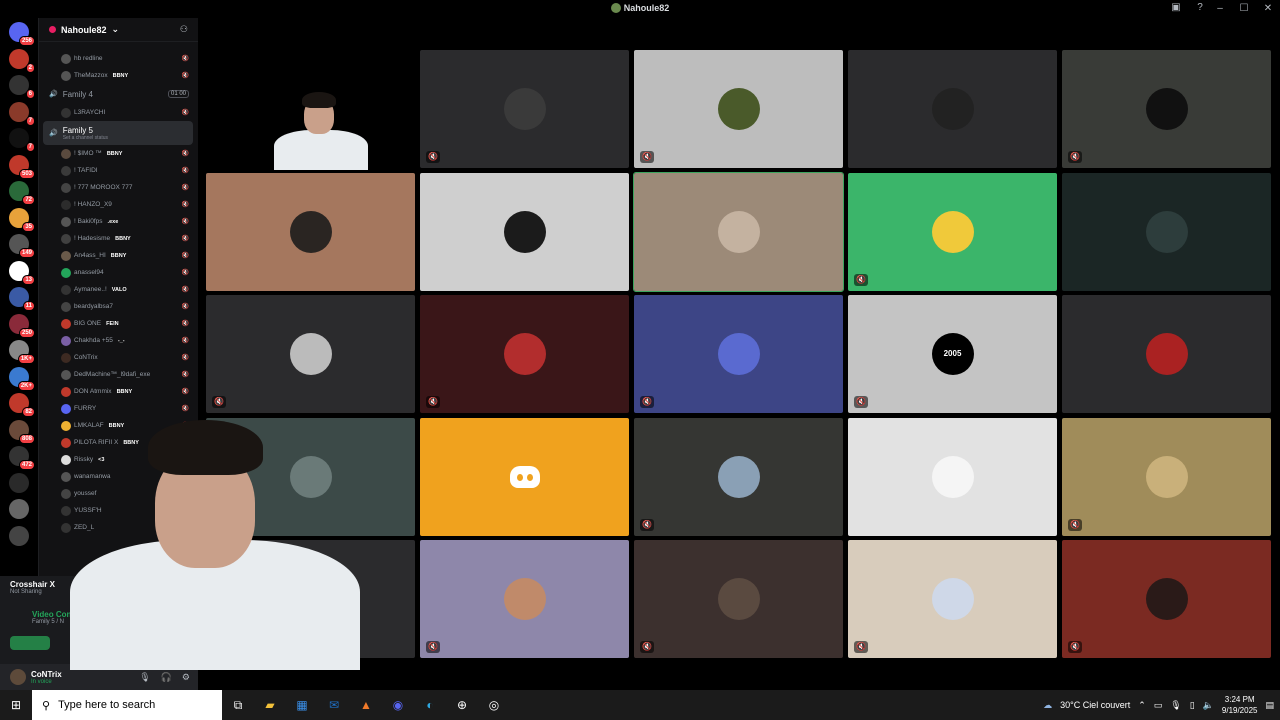 The image size is (1280, 720). Describe the element at coordinates (366, 705) in the screenshot. I see `app-orange-icon: ▲` at that location.